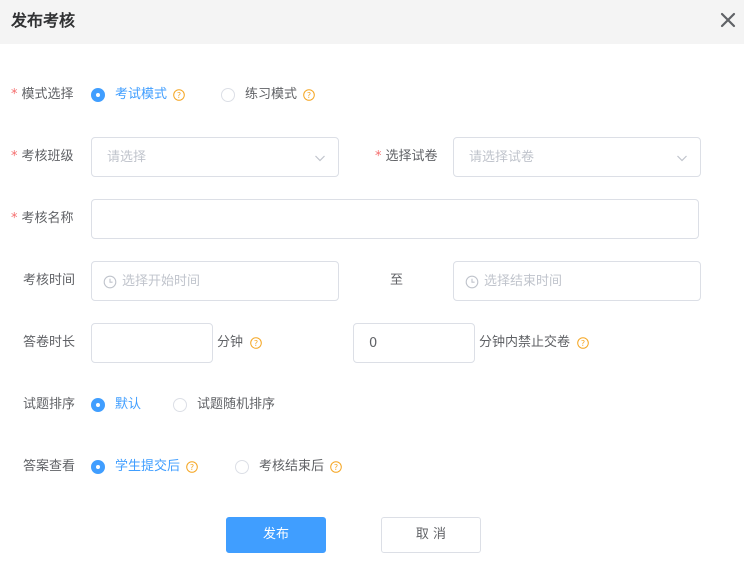 This screenshot has width=744, height=562. Describe the element at coordinates (42, 156) in the screenshot. I see `class-label: * 考核班级` at that location.